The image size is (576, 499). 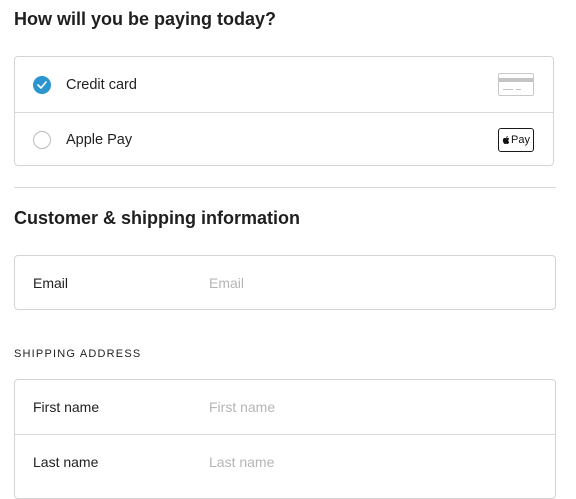 I want to click on apple-pay-icon: Pay, so click(x=516, y=140).